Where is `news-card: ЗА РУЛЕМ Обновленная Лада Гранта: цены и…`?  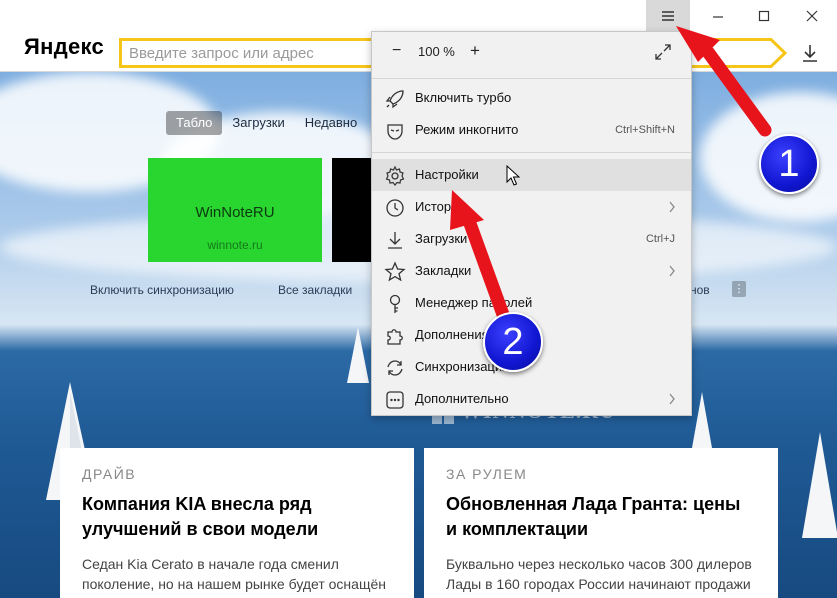
news-card: ЗА РУЛЕМ Обновленная Лада Гранта: цены и… is located at coordinates (601, 523).